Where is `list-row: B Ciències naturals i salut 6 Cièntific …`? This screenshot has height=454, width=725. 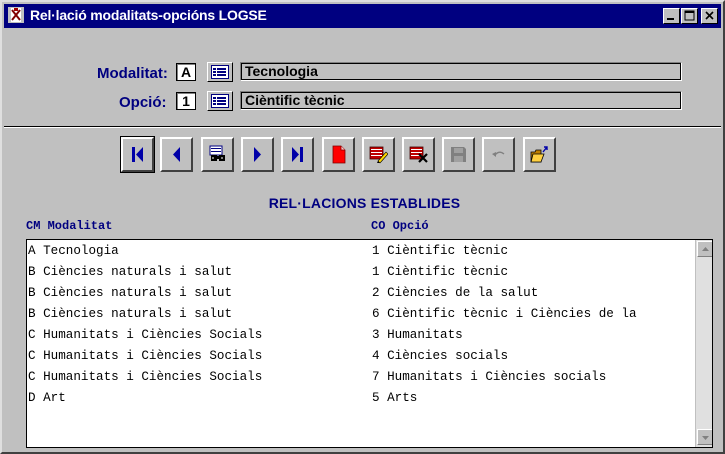 list-row: B Ciències naturals i salut 6 Cièntific … is located at coordinates (362, 314).